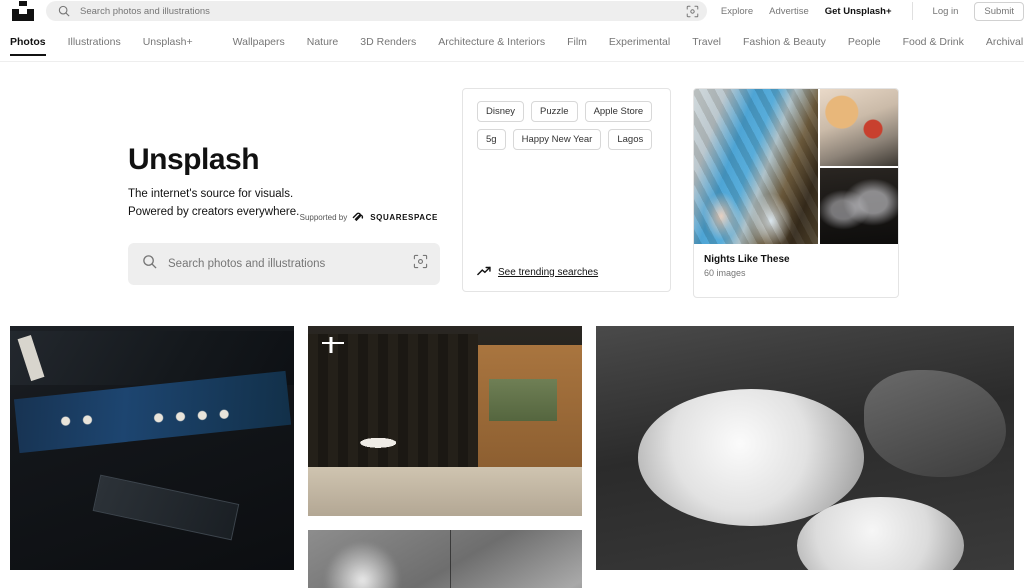 Image resolution: width=1024 pixels, height=588 pixels. What do you see at coordinates (491, 139) in the screenshot?
I see `trending-chip-5g: 5g` at bounding box center [491, 139].